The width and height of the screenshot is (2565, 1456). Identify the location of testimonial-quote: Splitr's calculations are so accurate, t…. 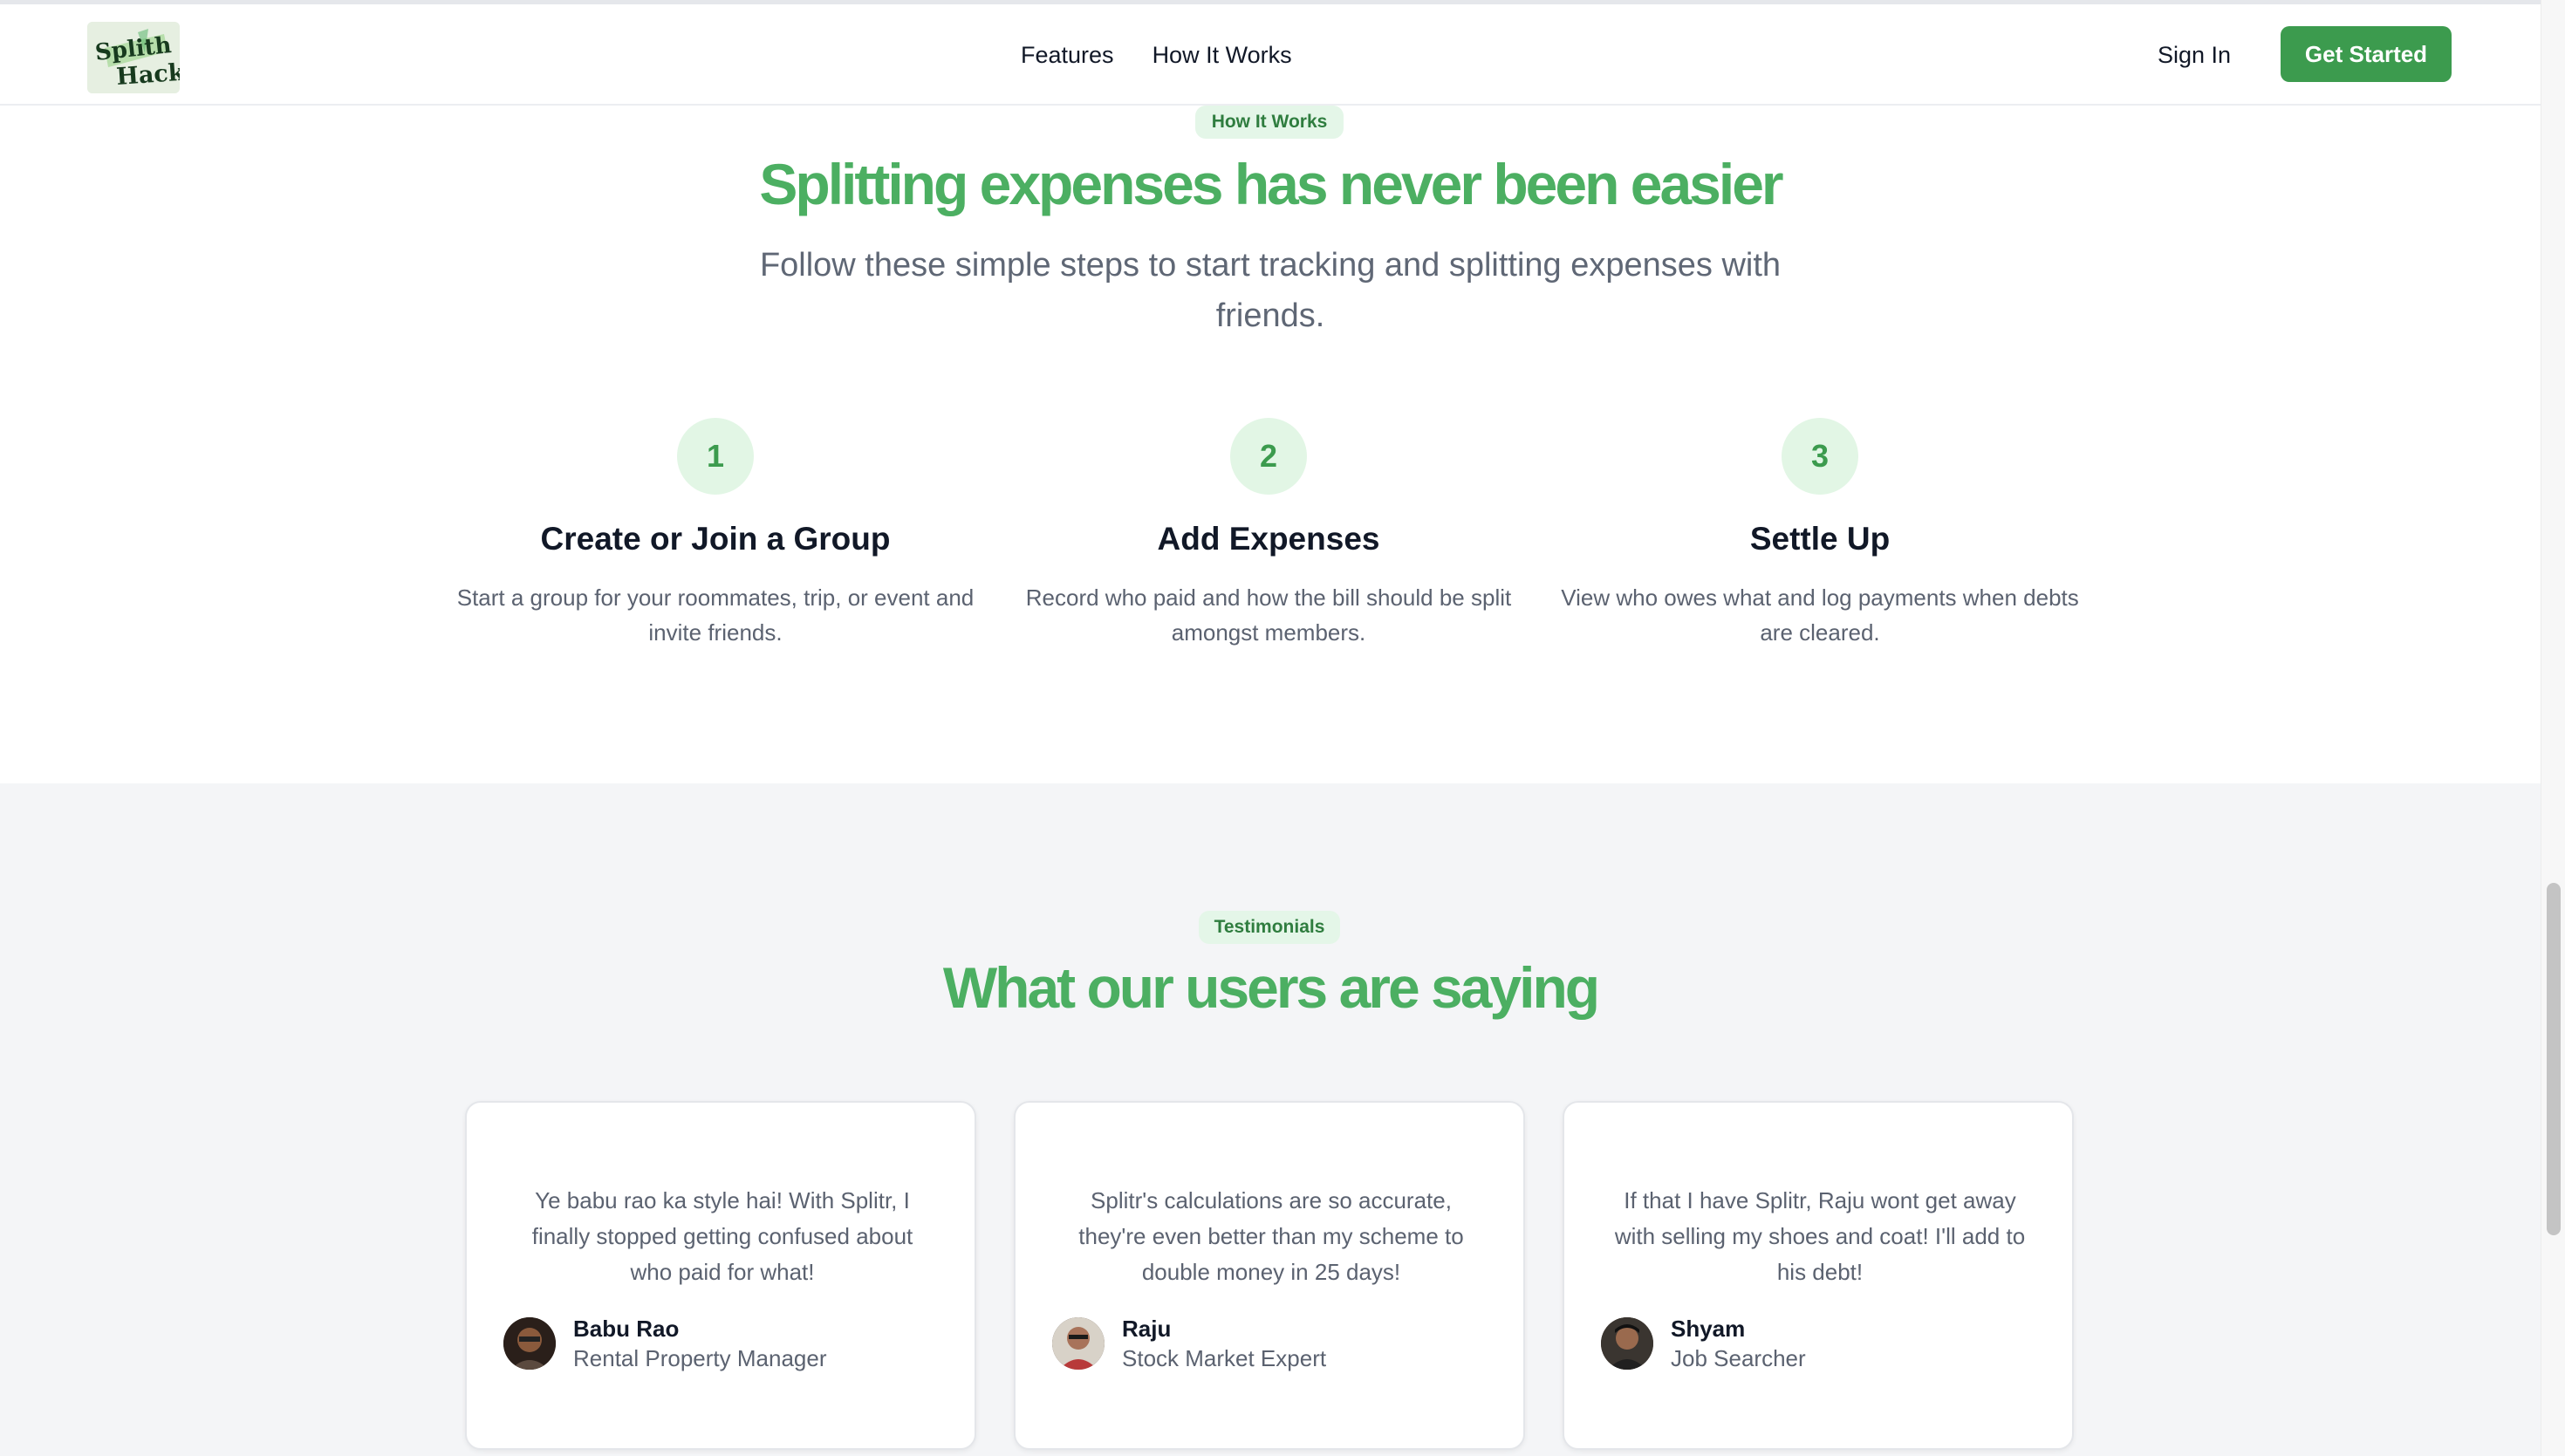
(1271, 1236).